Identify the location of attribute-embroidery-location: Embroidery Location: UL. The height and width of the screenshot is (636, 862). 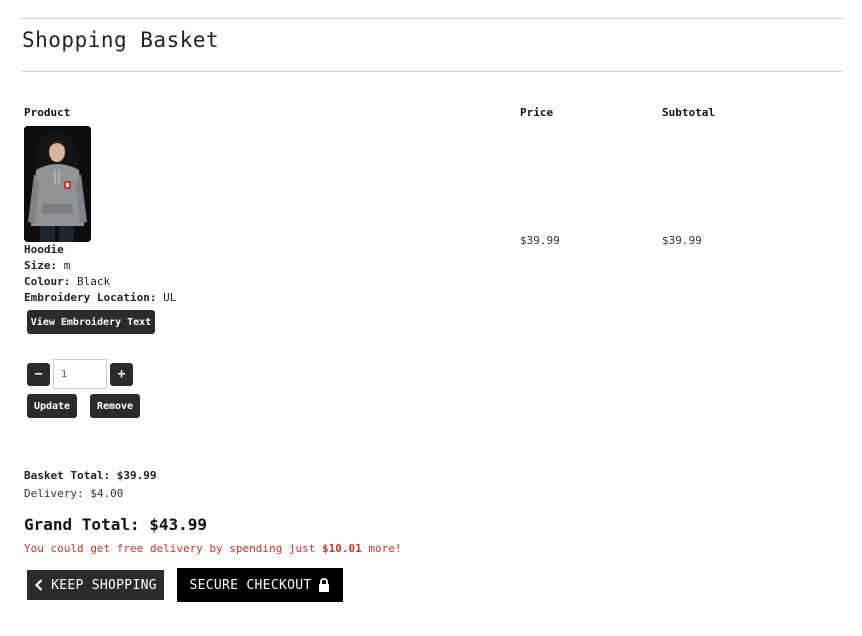
(100, 297).